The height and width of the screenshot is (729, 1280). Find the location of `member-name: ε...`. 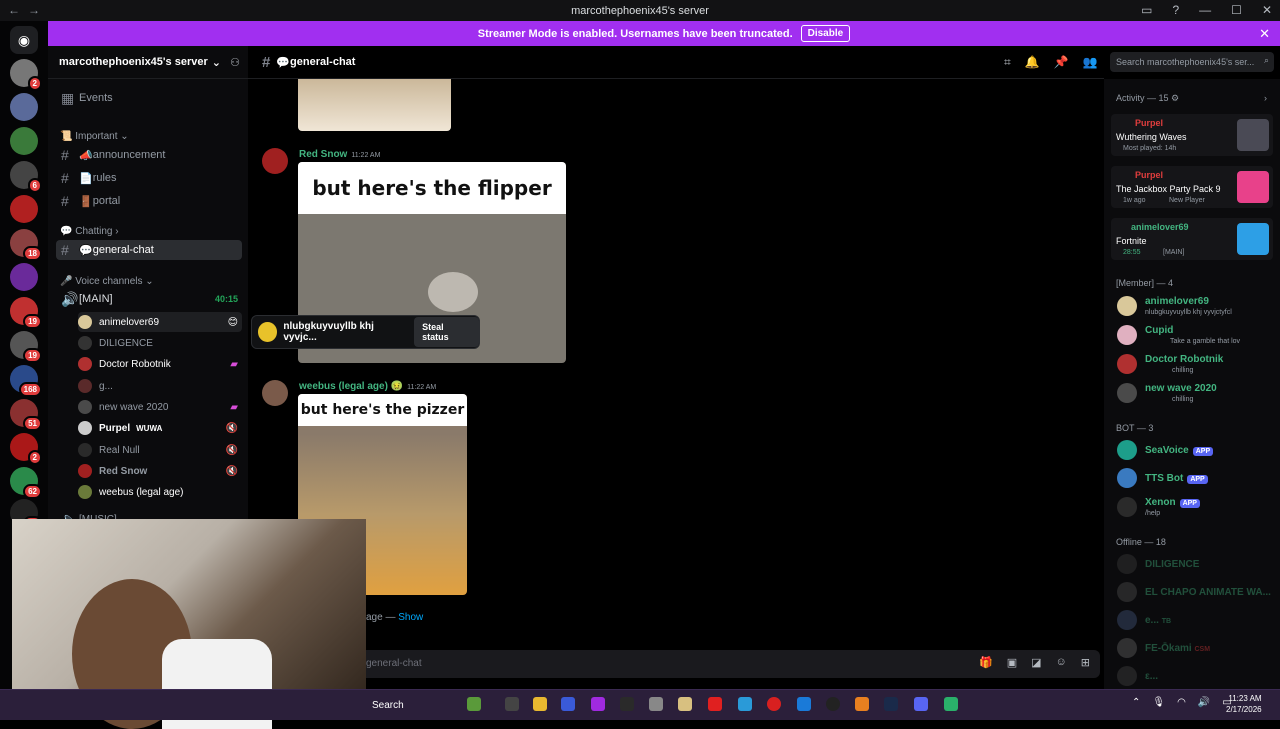

member-name: ε... is located at coordinates (1151, 676).